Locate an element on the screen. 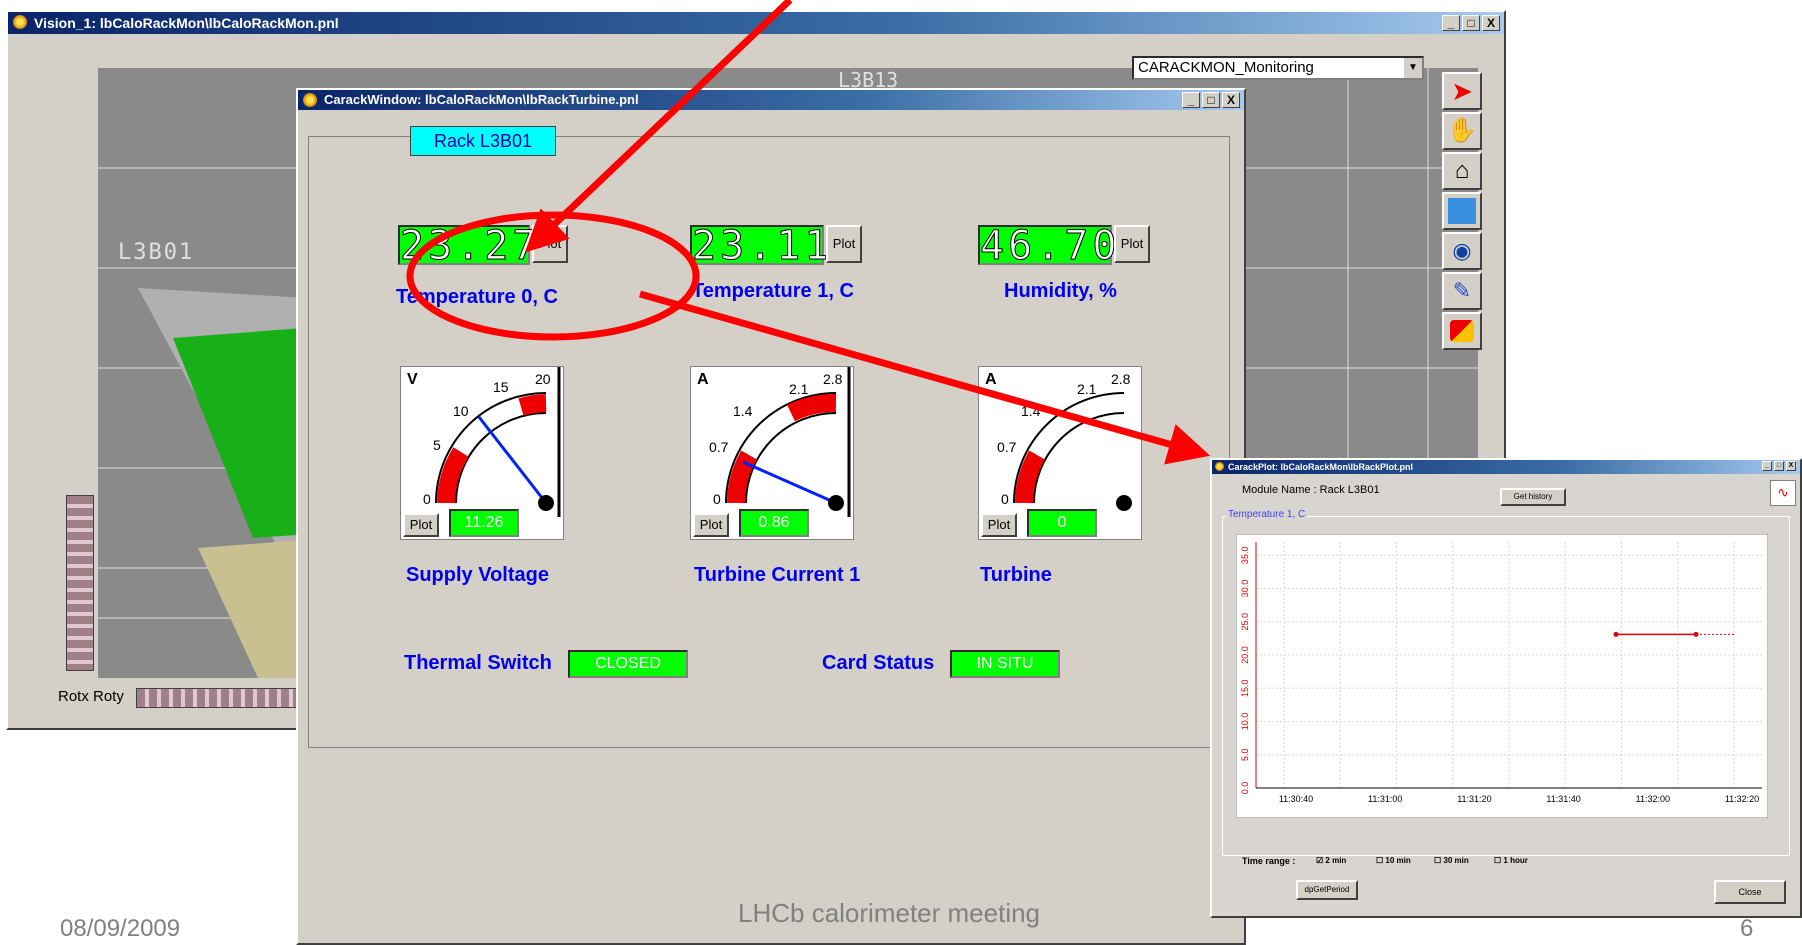  humidity-label: Humidity, % is located at coordinates (1060, 291).